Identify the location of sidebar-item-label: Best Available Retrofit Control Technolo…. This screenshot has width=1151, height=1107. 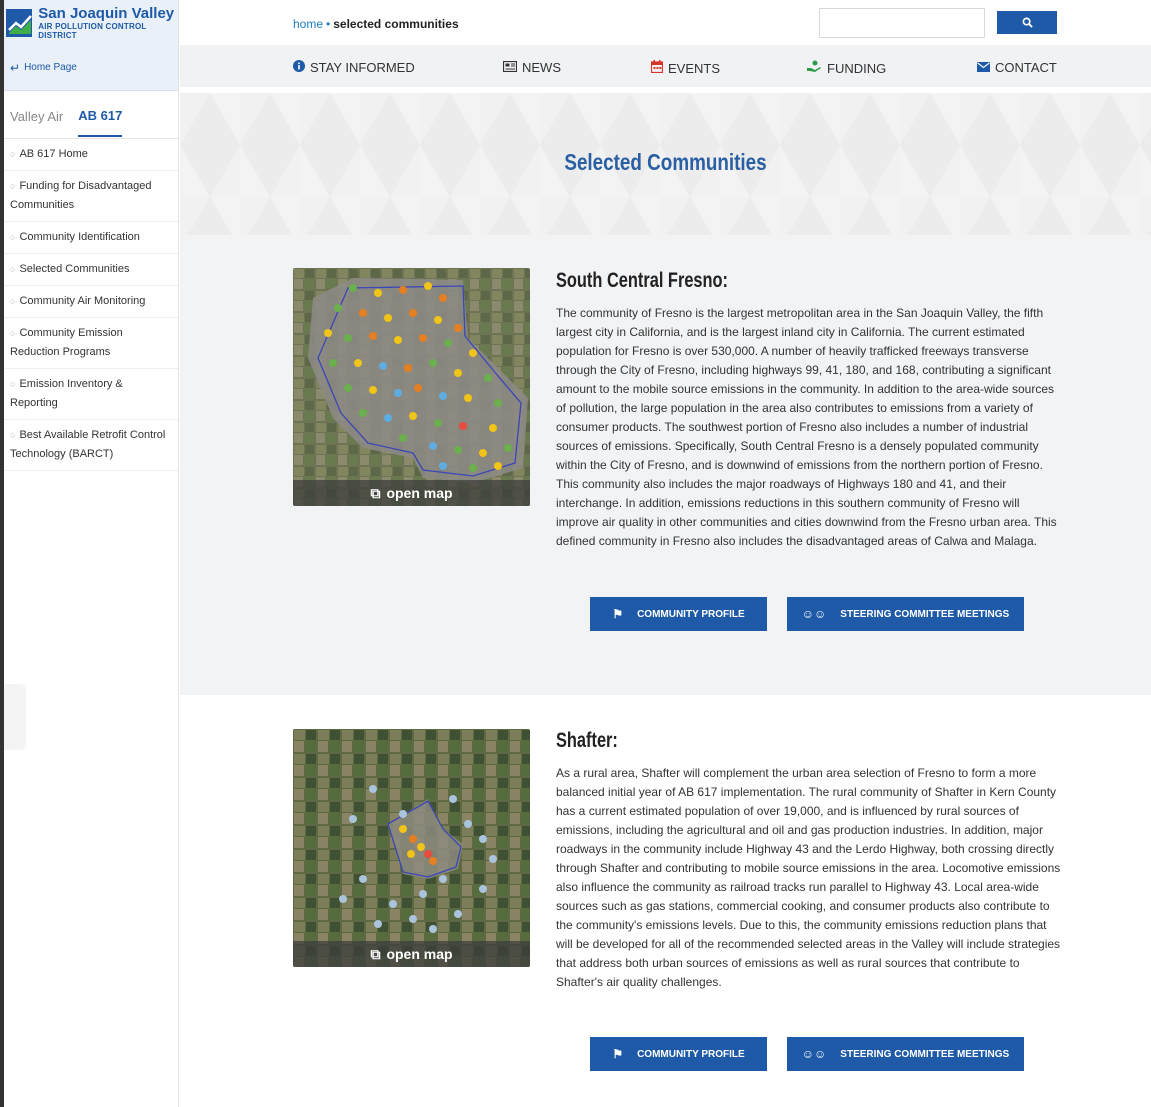
(88, 444).